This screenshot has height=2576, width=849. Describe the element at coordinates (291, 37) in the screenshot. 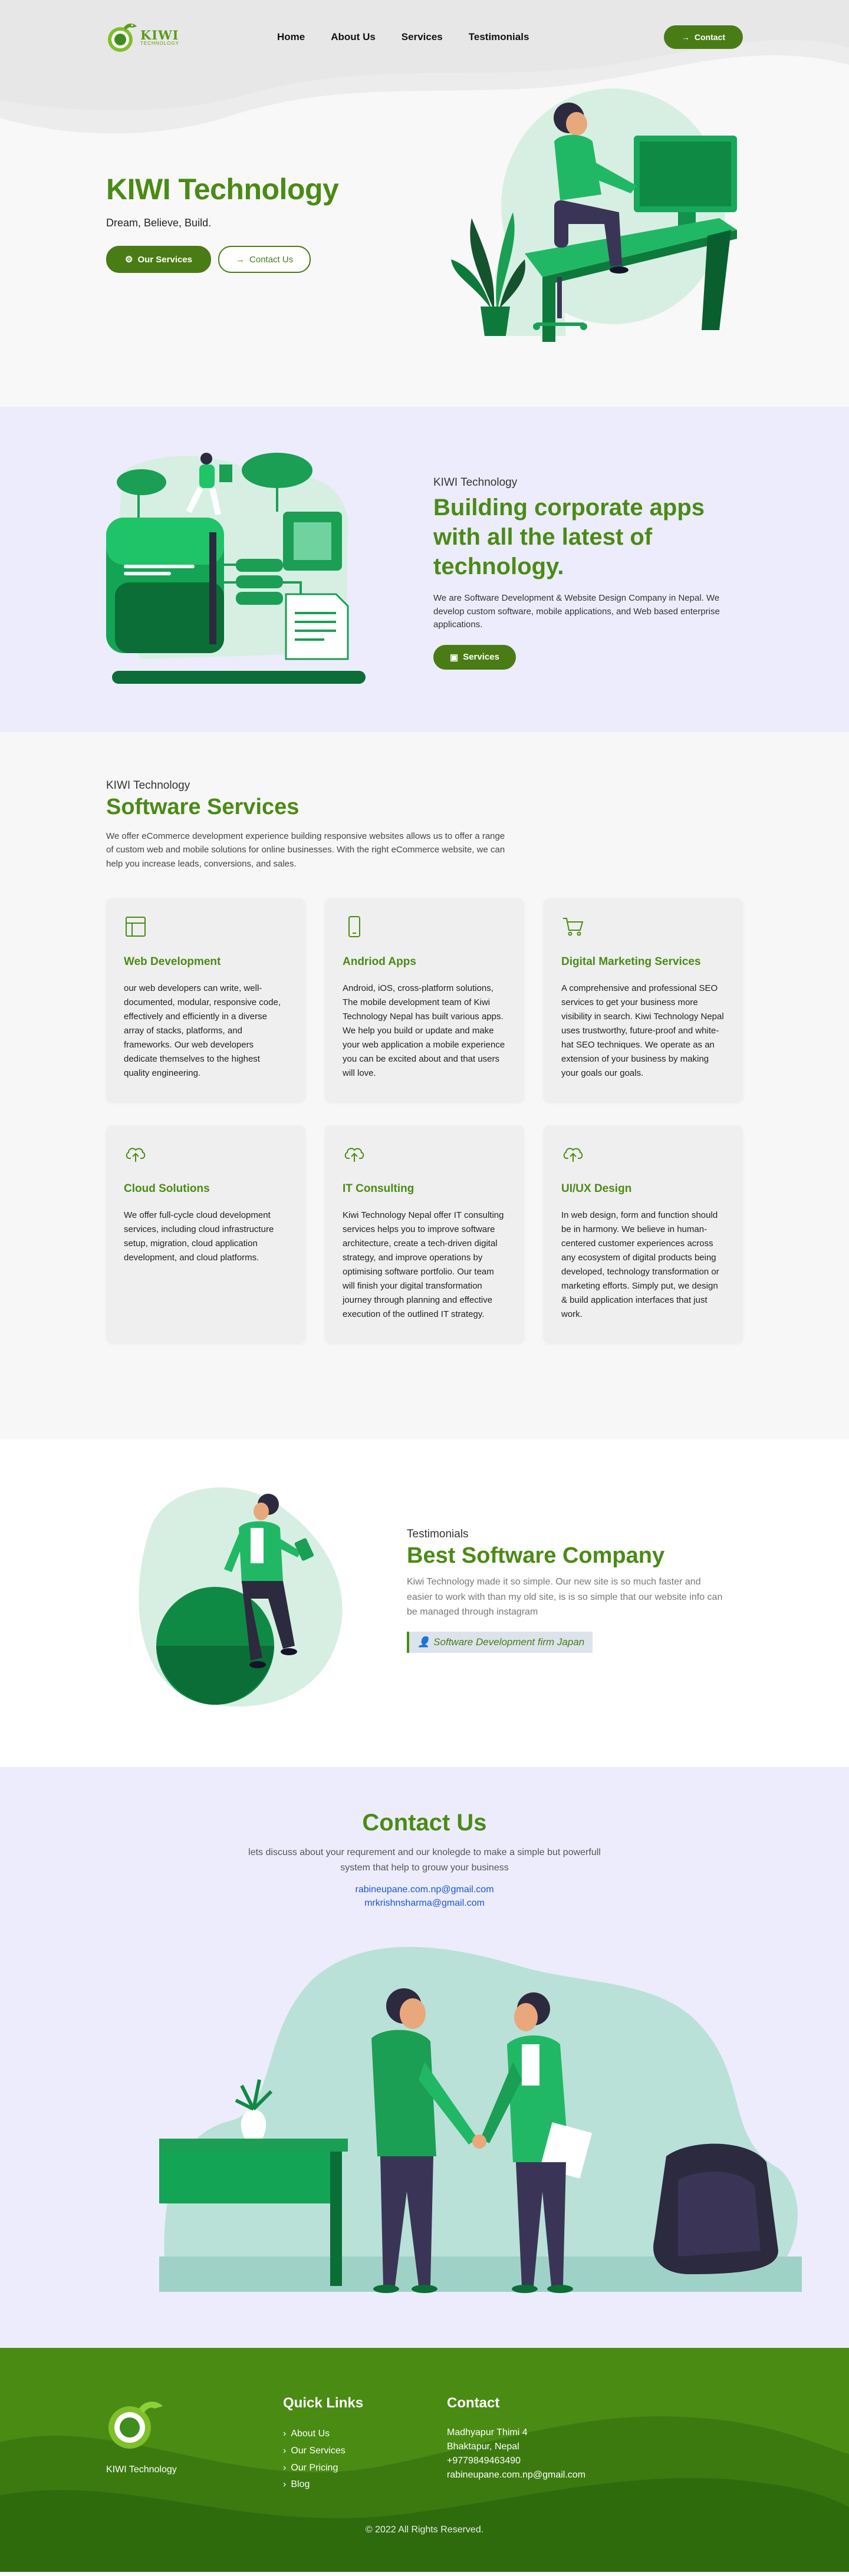

I see `nav-item-home: Home` at that location.